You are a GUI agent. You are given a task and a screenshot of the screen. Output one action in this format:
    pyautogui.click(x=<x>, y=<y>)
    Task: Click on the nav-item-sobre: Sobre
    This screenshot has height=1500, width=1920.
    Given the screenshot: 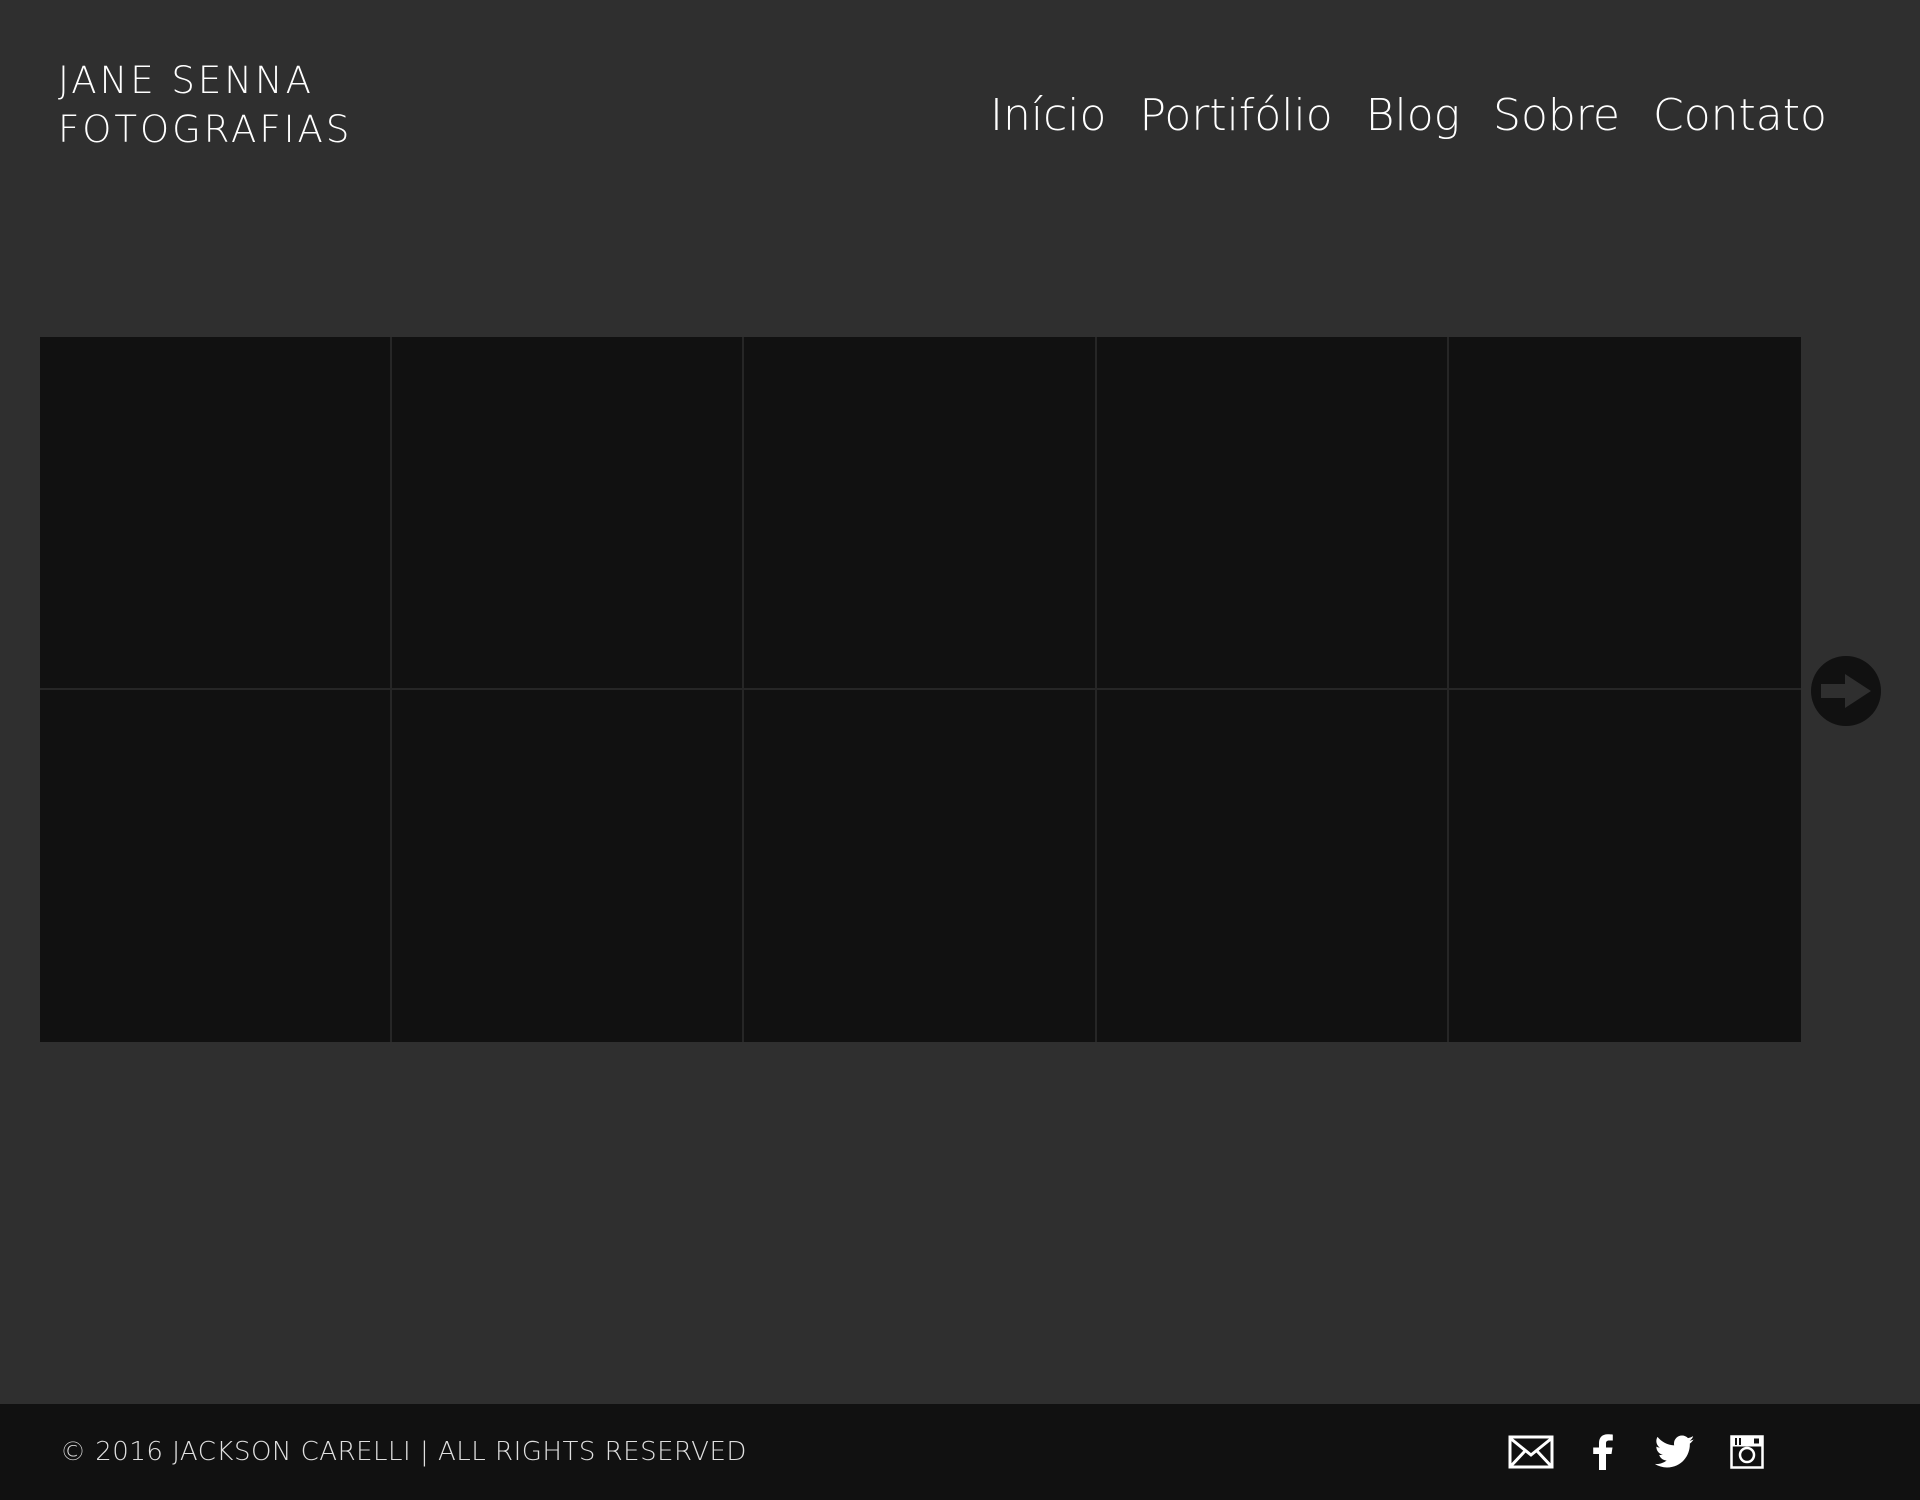 What is the action you would take?
    pyautogui.click(x=1556, y=116)
    